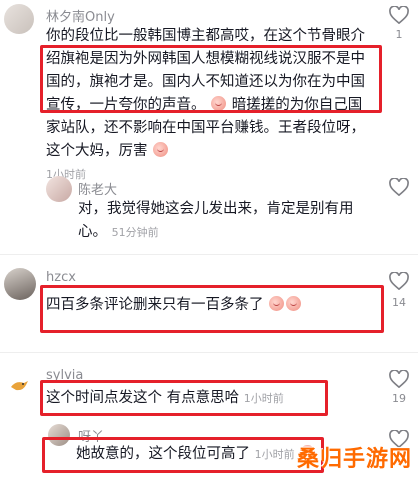 This screenshot has width=418, height=479. What do you see at coordinates (399, 398) in the screenshot?
I see `like-count: 19` at bounding box center [399, 398].